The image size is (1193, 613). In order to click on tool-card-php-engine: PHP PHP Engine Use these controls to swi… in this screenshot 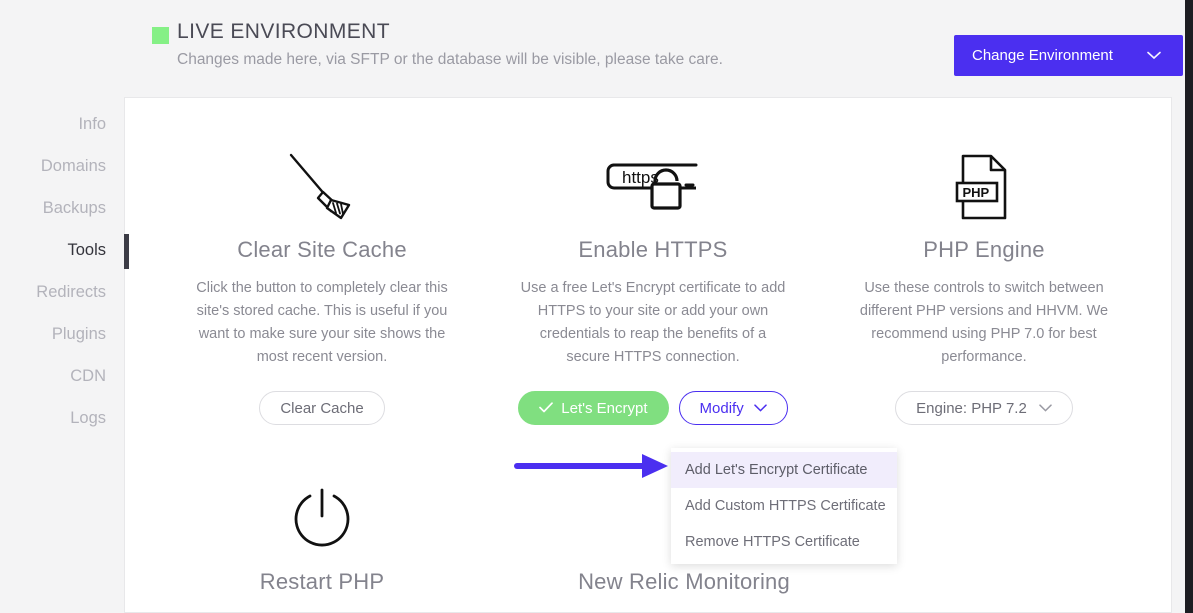, I will do `click(984, 286)`.